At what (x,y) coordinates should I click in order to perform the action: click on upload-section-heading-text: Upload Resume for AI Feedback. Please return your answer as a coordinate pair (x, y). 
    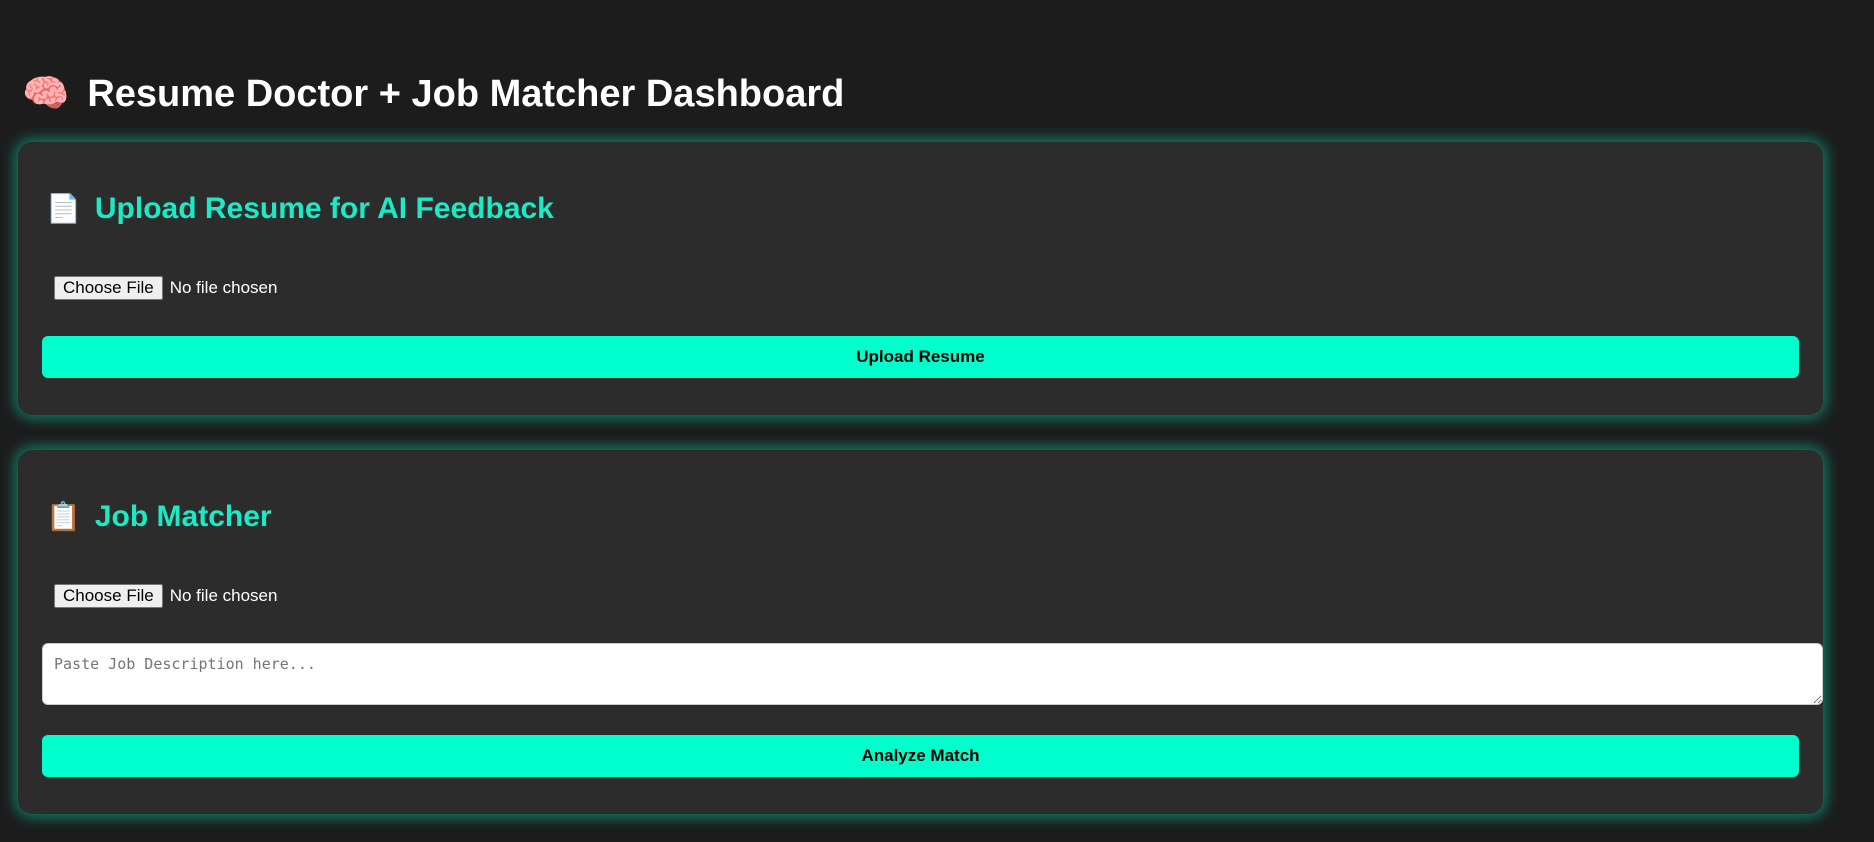
    Looking at the image, I should click on (324, 208).